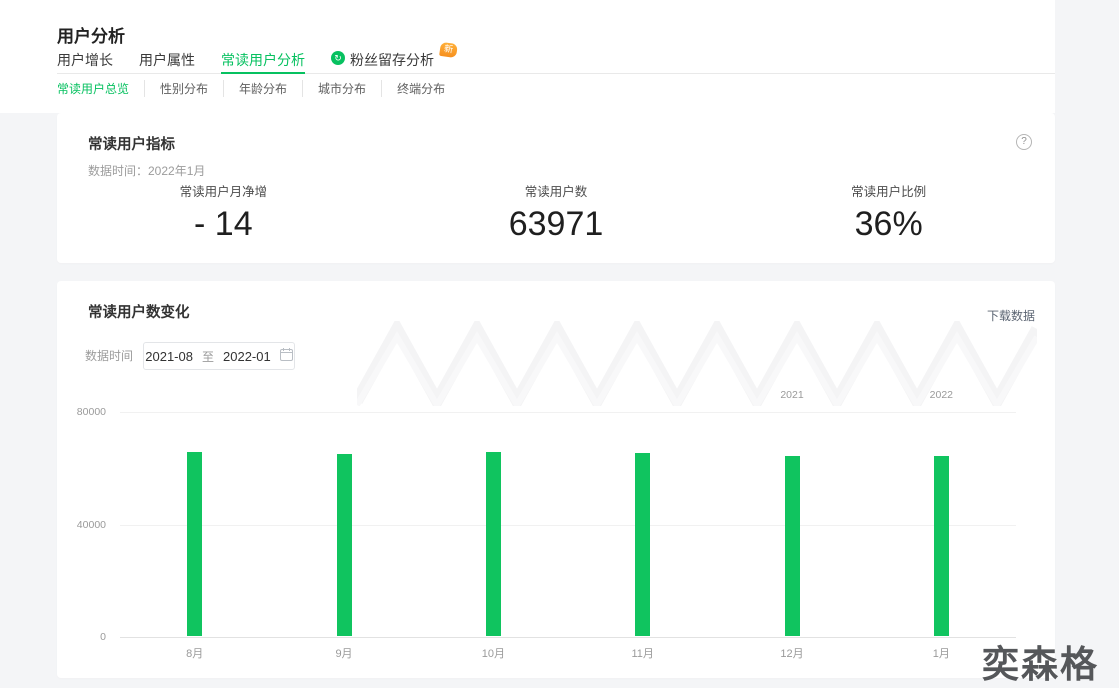  I want to click on x-axis-tick: 8月, so click(195, 654).